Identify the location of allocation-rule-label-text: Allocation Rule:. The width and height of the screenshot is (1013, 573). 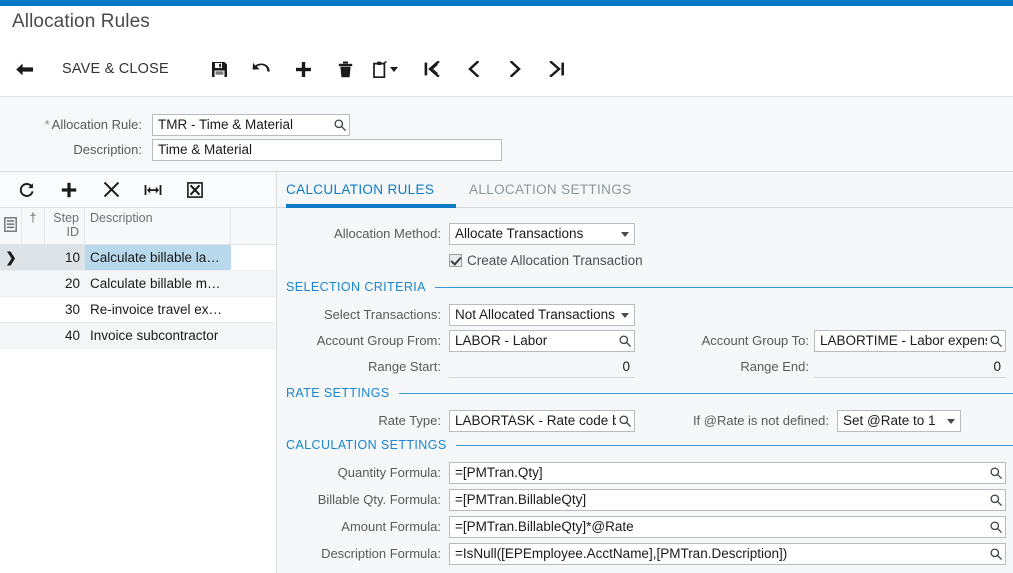
(96, 124).